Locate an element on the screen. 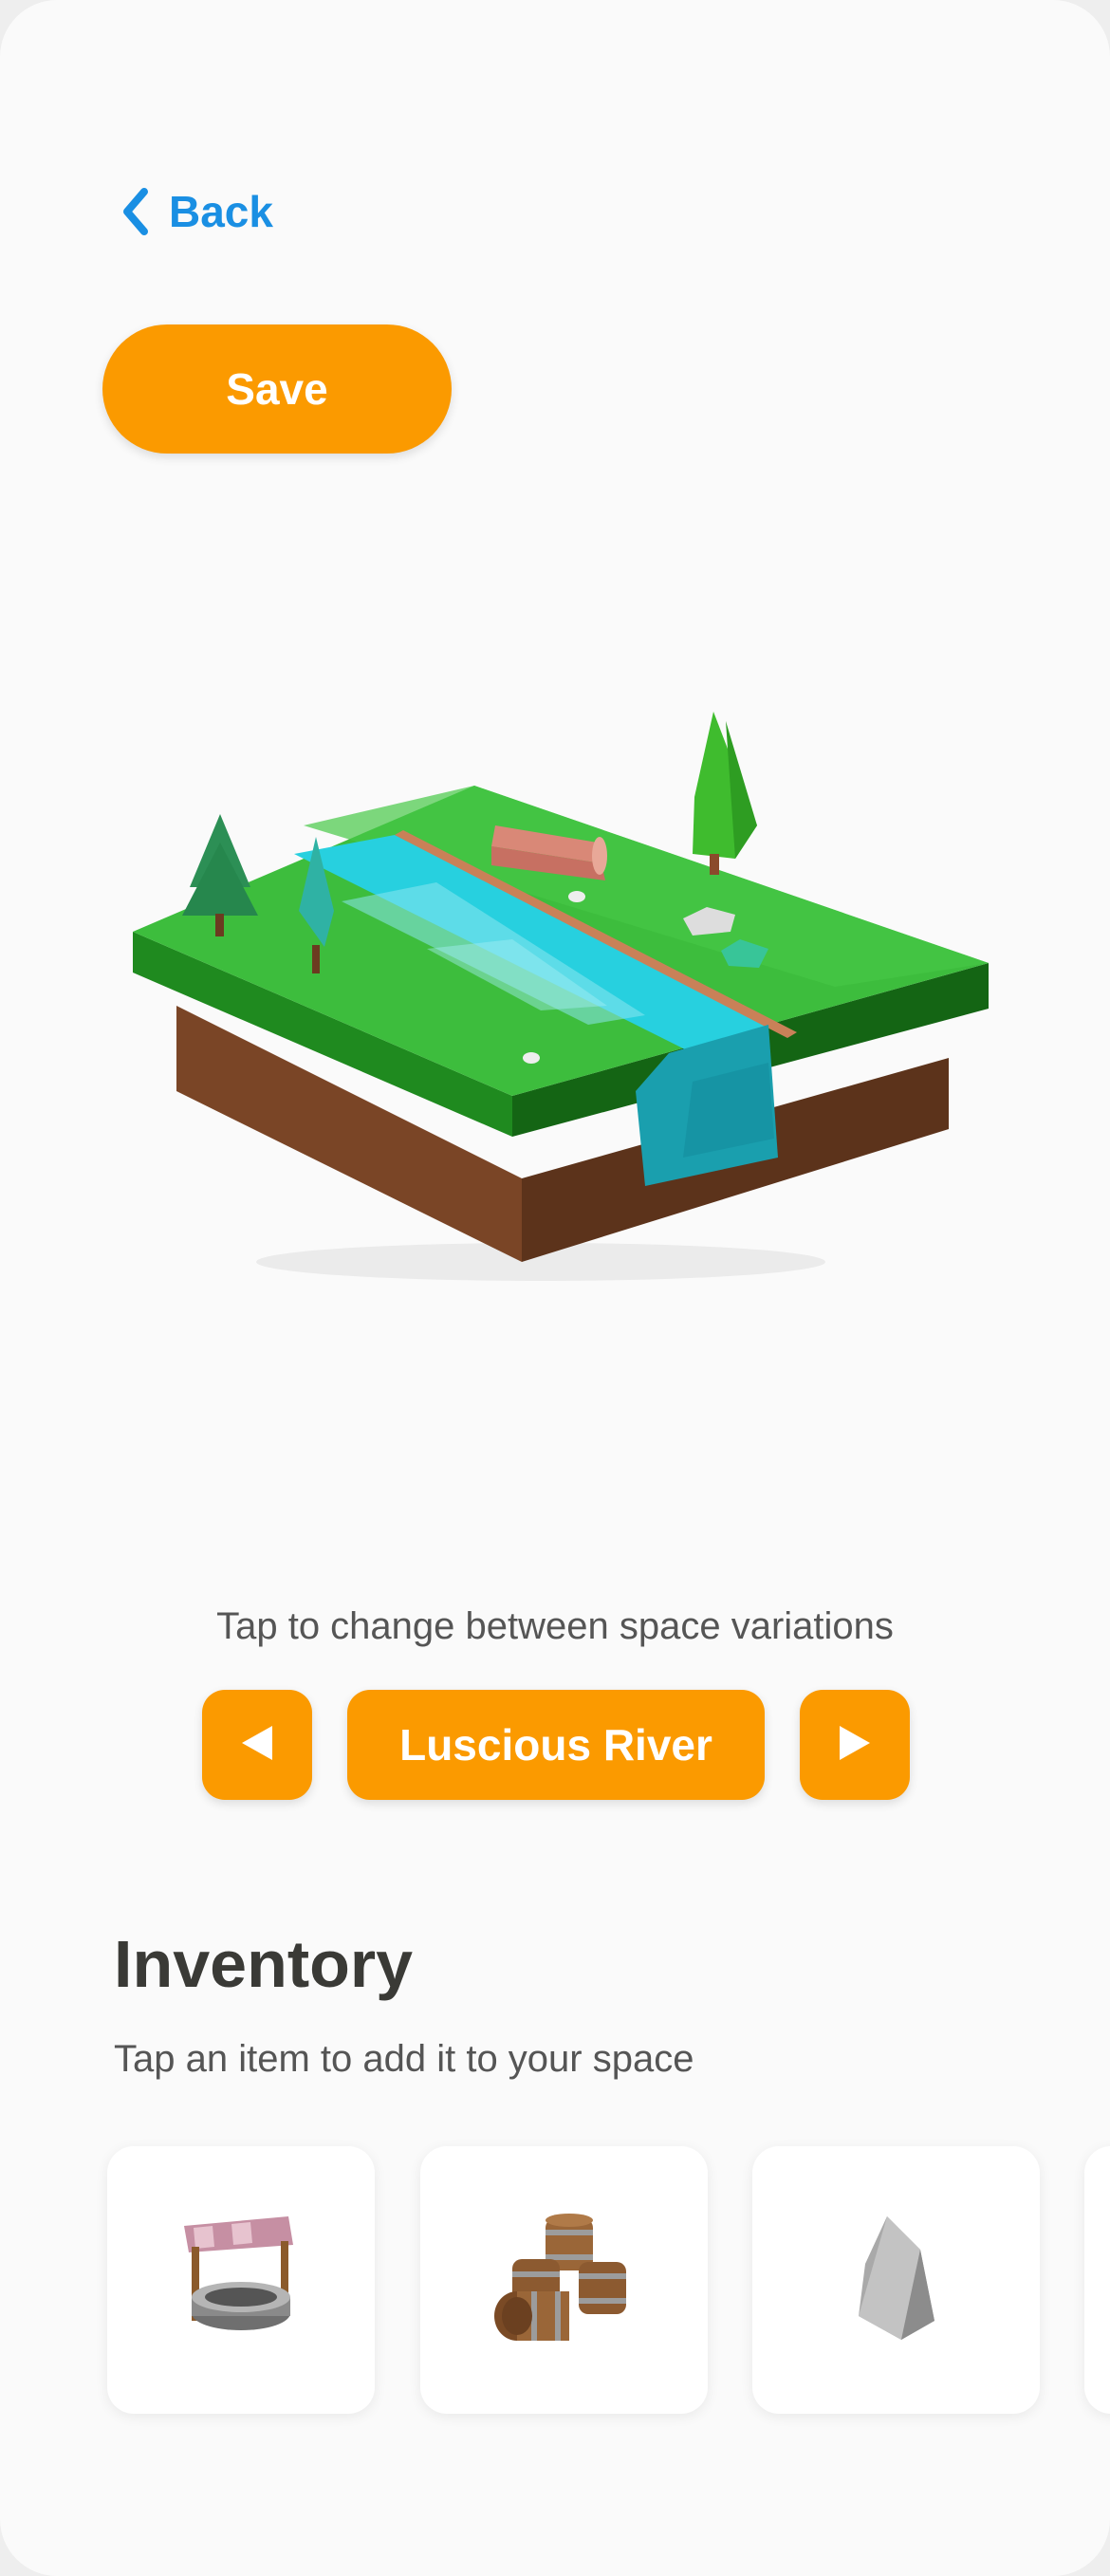  rock-icon is located at coordinates (896, 2280).